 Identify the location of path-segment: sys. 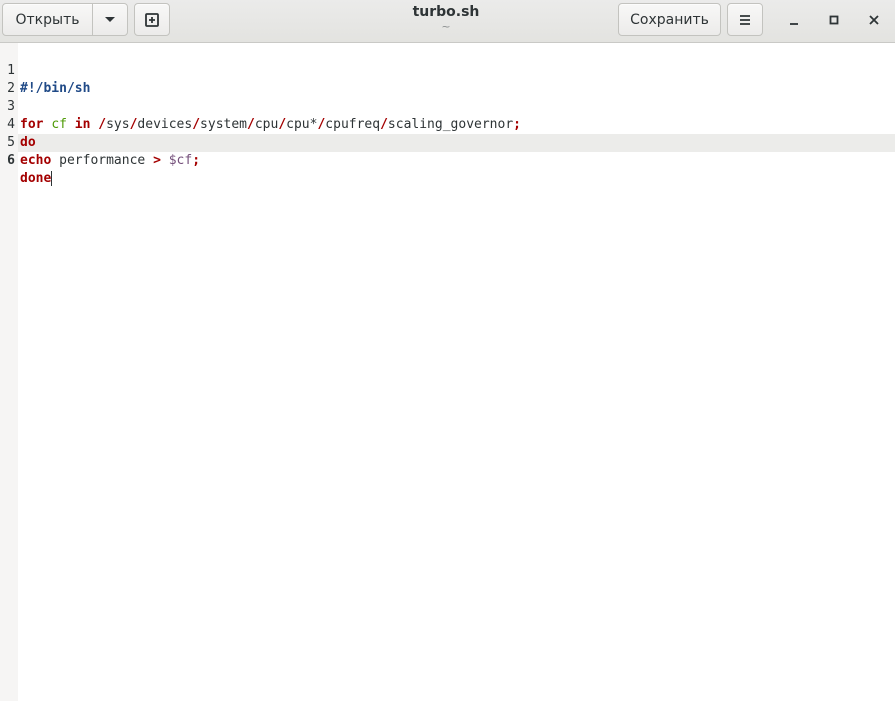
(118, 124).